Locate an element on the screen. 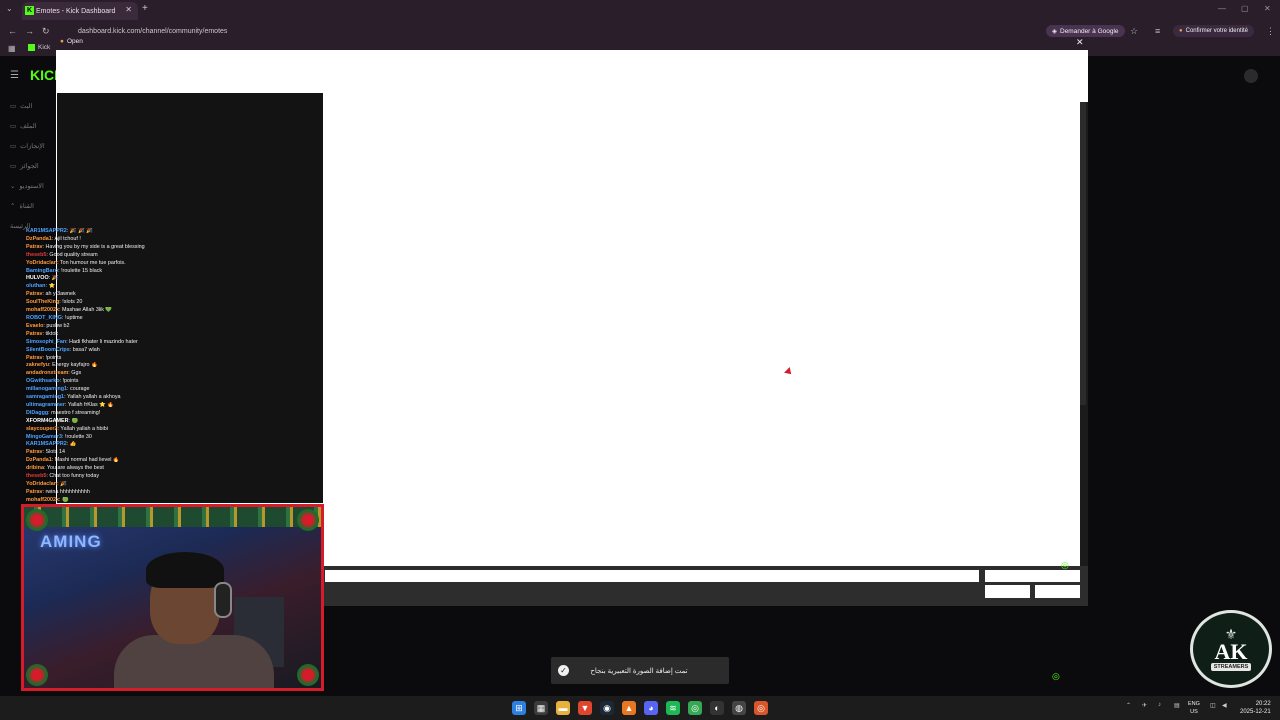 The width and height of the screenshot is (1280, 720). ask-google-button: ◈ Demander à Google is located at coordinates (1085, 31).